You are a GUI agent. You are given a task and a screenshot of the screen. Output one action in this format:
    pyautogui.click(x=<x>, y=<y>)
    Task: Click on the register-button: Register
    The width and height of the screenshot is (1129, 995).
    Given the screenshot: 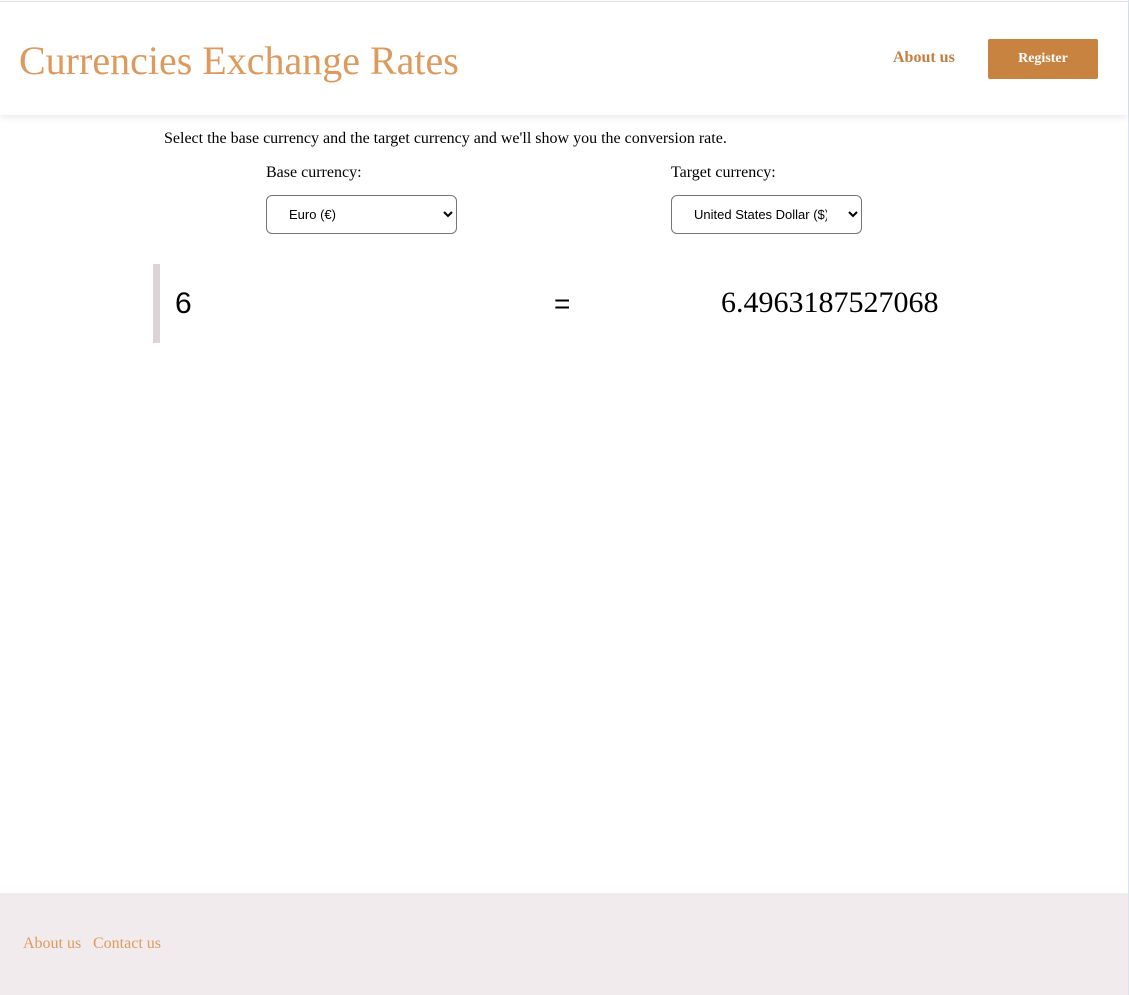 What is the action you would take?
    pyautogui.click(x=1043, y=59)
    